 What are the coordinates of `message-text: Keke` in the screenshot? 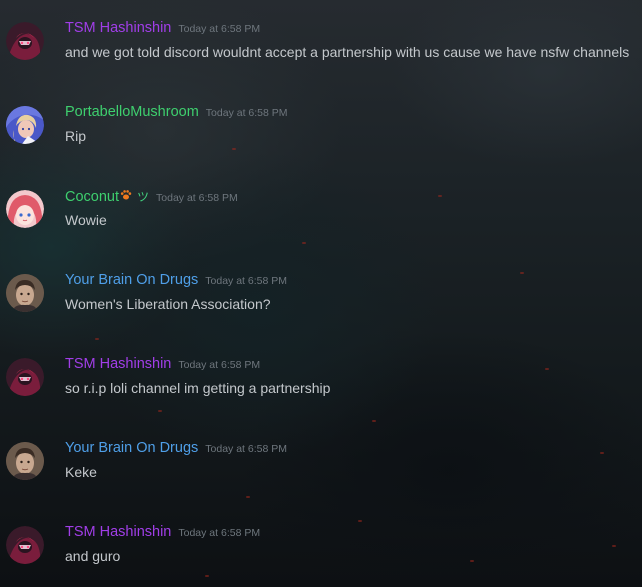 It's located at (81, 472).